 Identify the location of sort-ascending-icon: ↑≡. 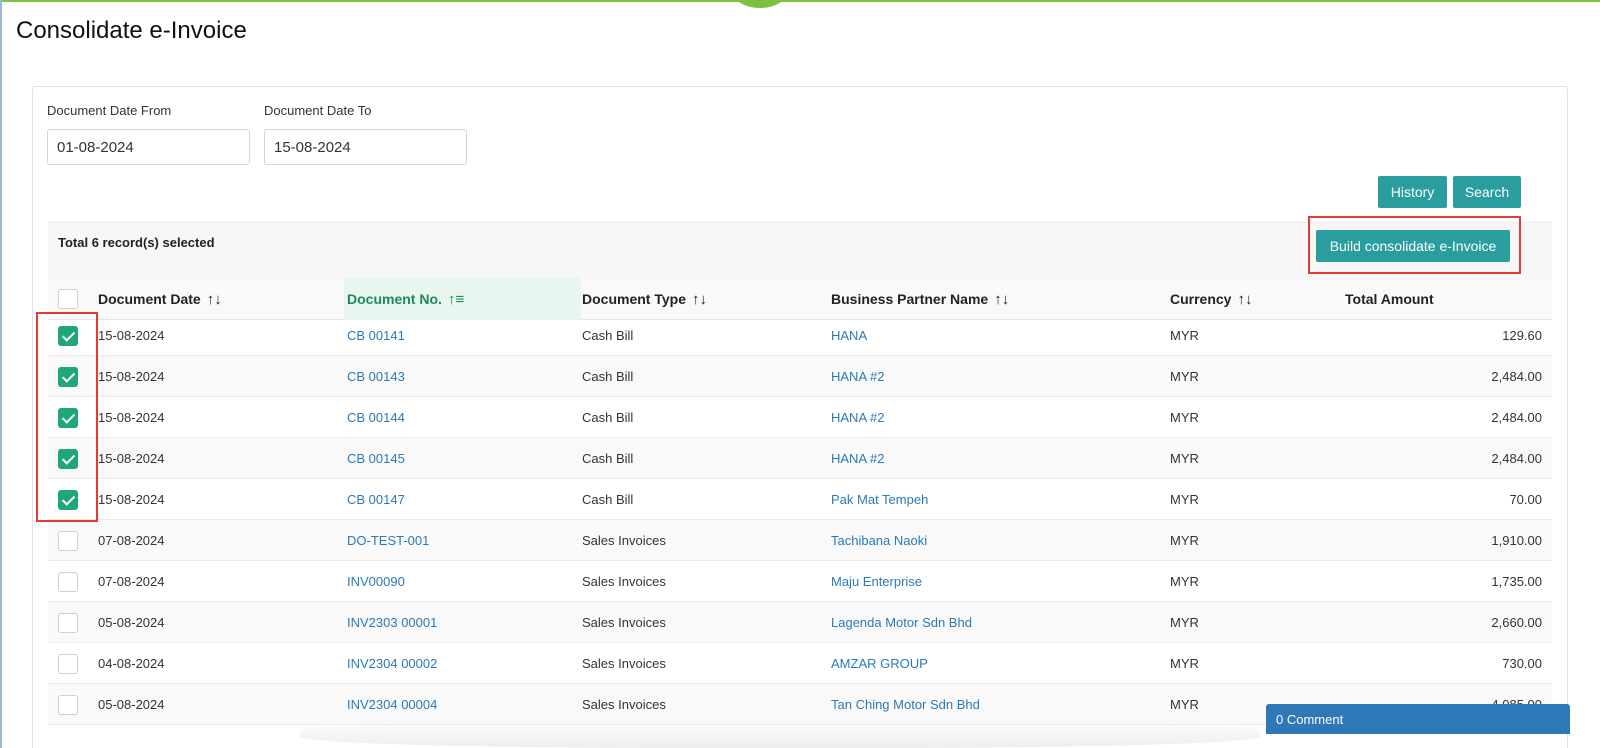
(456, 299).